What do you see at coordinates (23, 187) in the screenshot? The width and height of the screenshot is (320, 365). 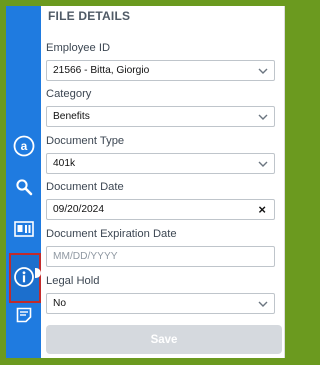 I see `search-person-icon` at bounding box center [23, 187].